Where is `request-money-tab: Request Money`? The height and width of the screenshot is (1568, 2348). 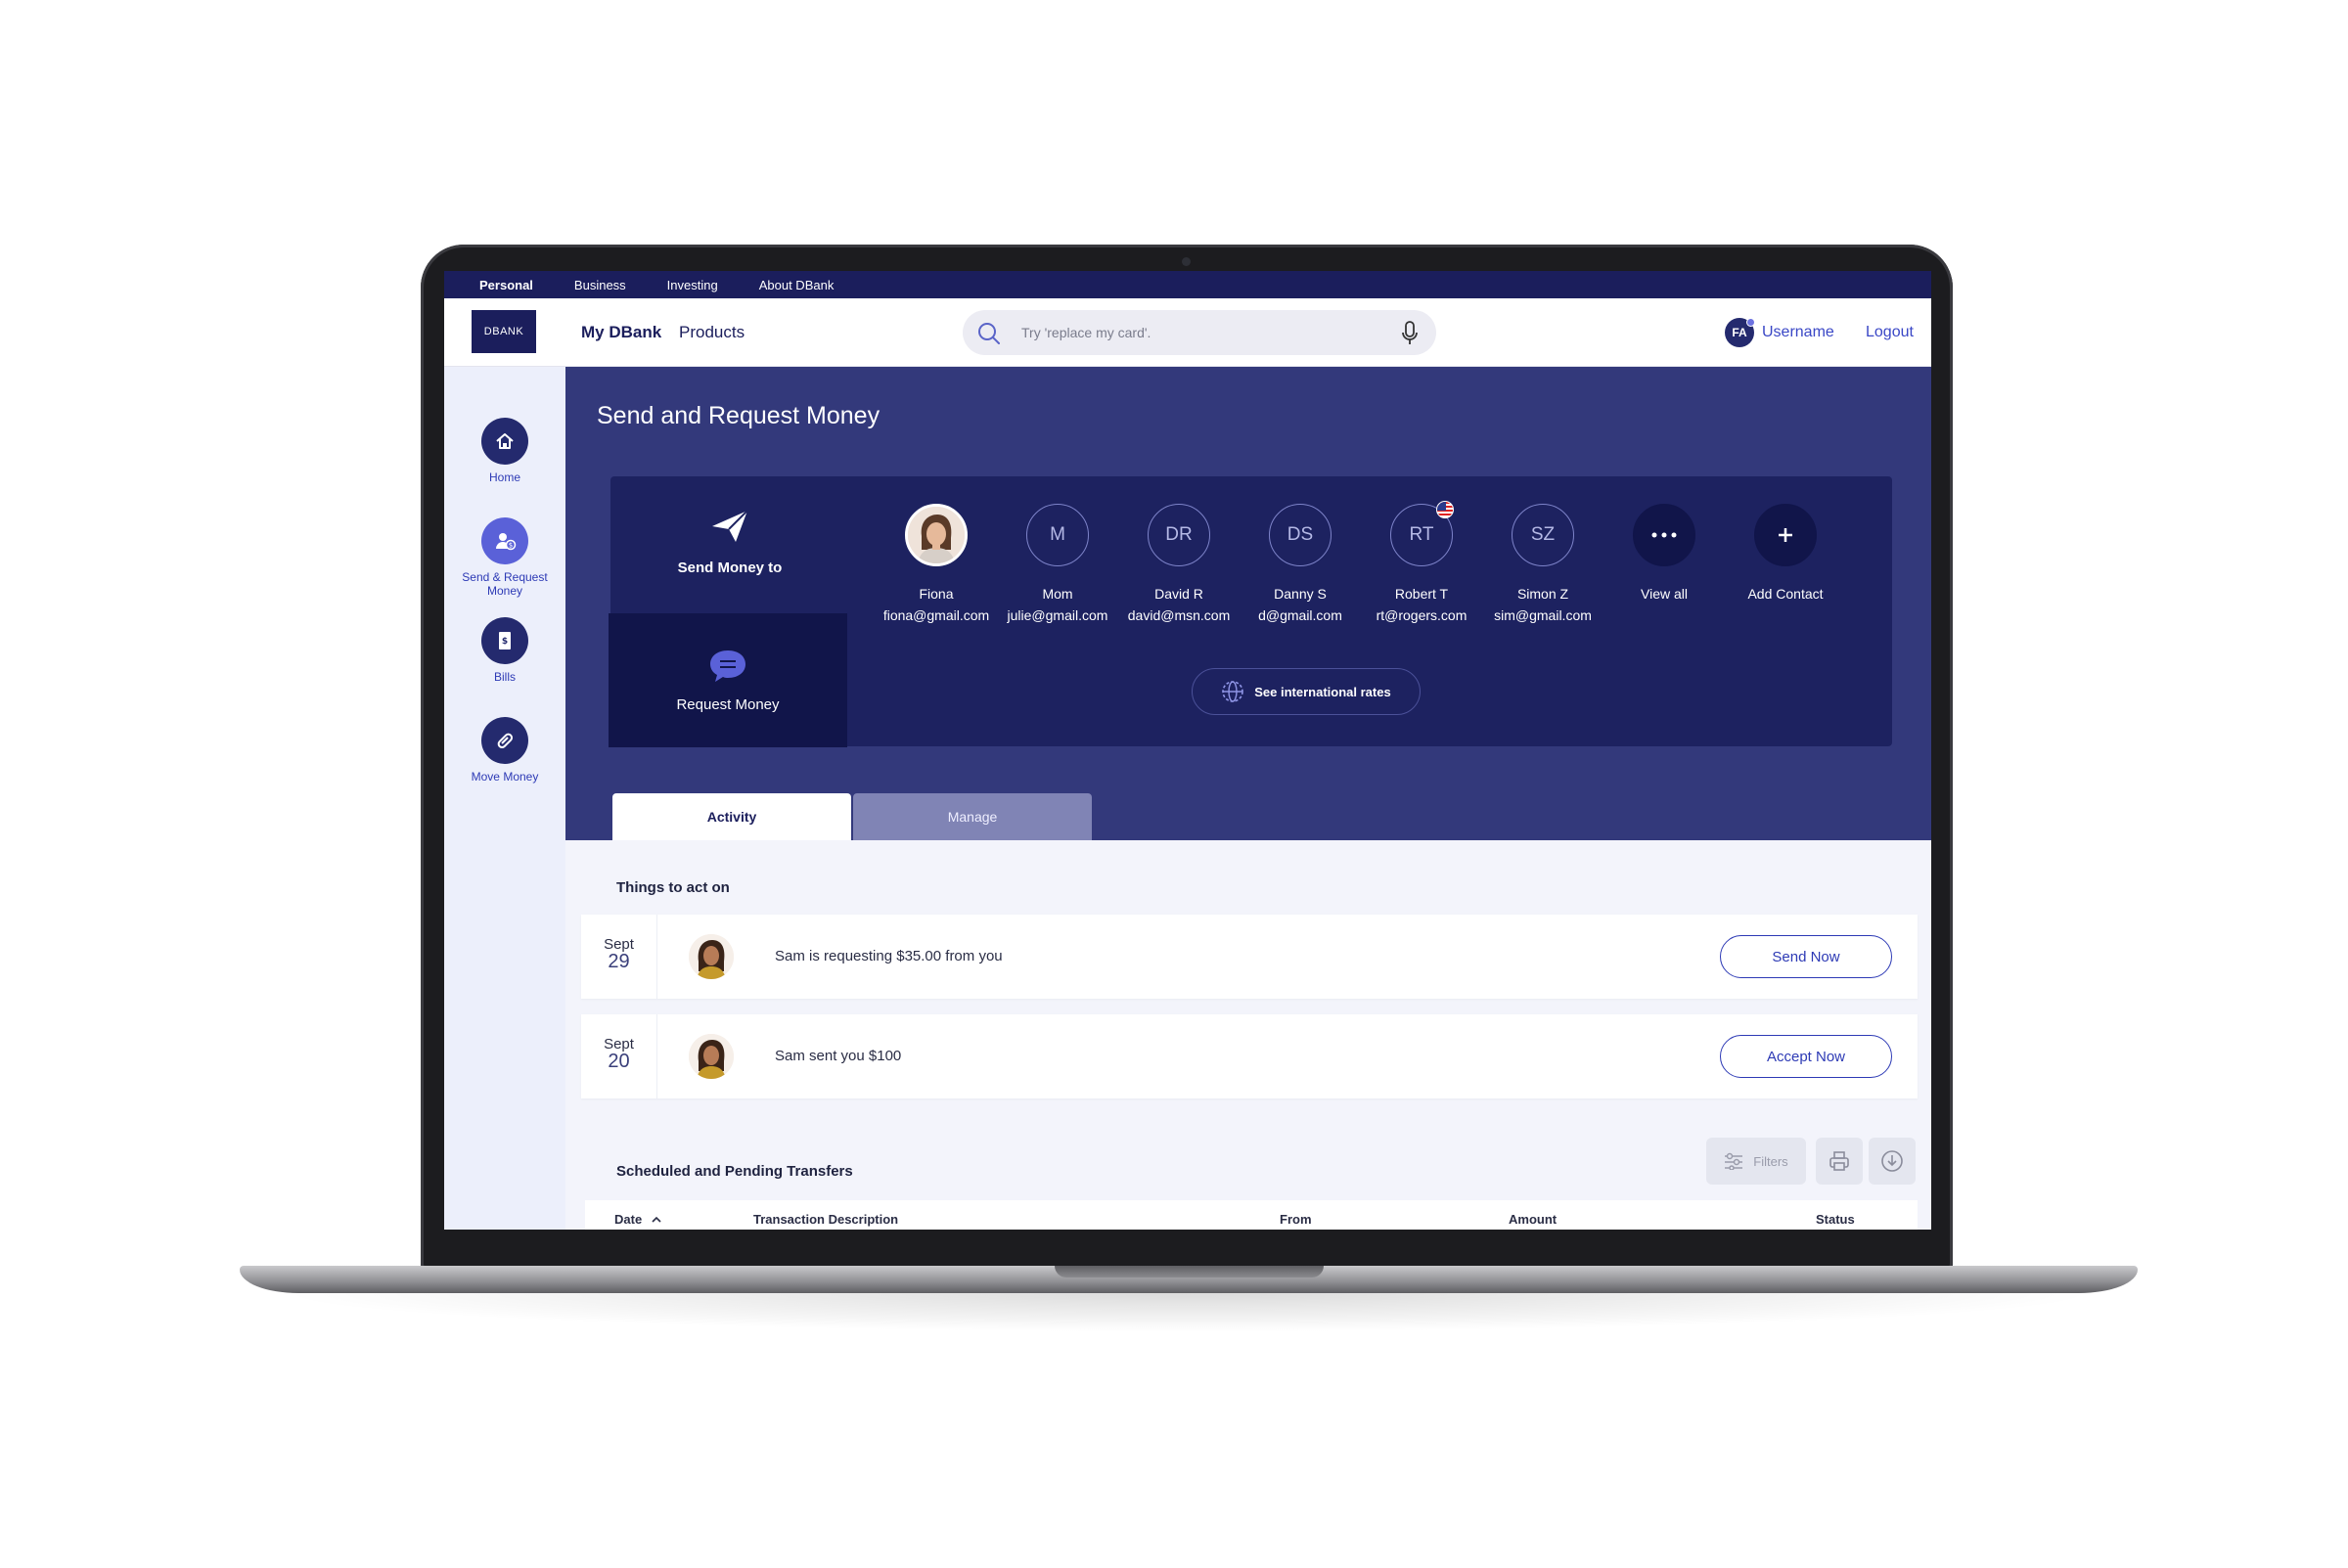
request-money-tab: Request Money is located at coordinates (728, 680).